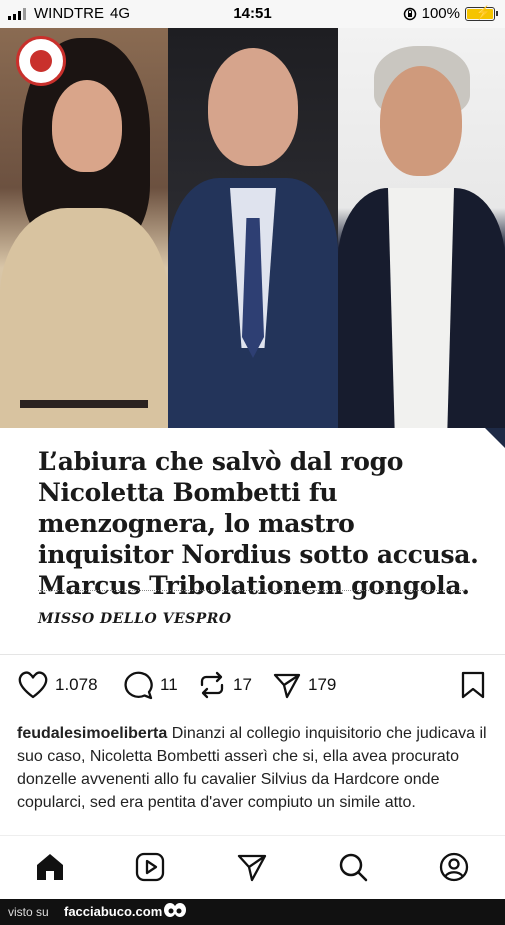 The height and width of the screenshot is (925, 505). I want to click on post-actions: 1.078 11 17 179, so click(252, 686).